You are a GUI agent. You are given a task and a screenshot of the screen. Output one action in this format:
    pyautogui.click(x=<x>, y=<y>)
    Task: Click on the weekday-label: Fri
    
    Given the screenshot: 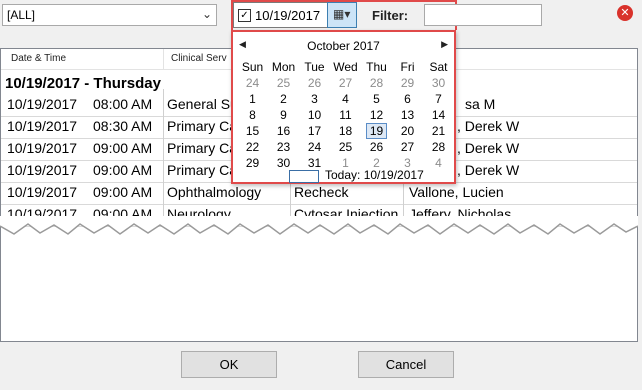 What is the action you would take?
    pyautogui.click(x=407, y=67)
    